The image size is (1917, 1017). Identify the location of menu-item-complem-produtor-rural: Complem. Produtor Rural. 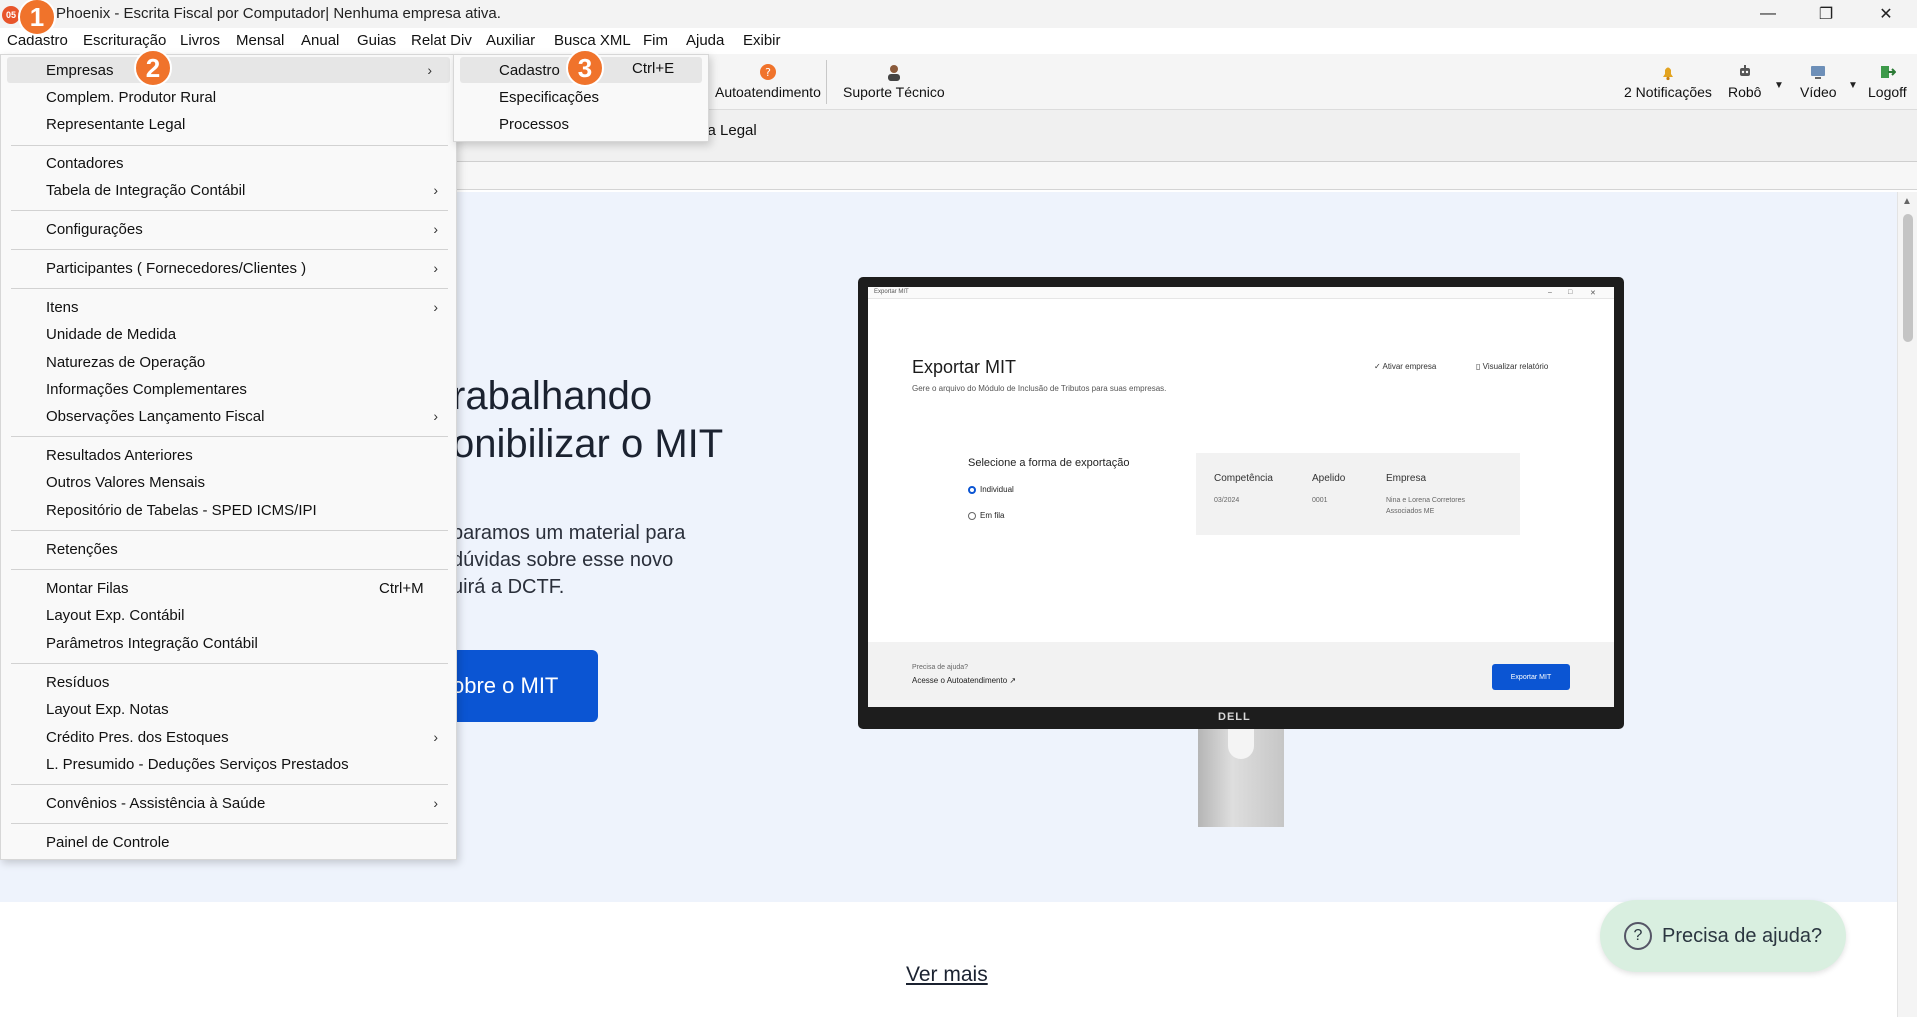
(228, 97).